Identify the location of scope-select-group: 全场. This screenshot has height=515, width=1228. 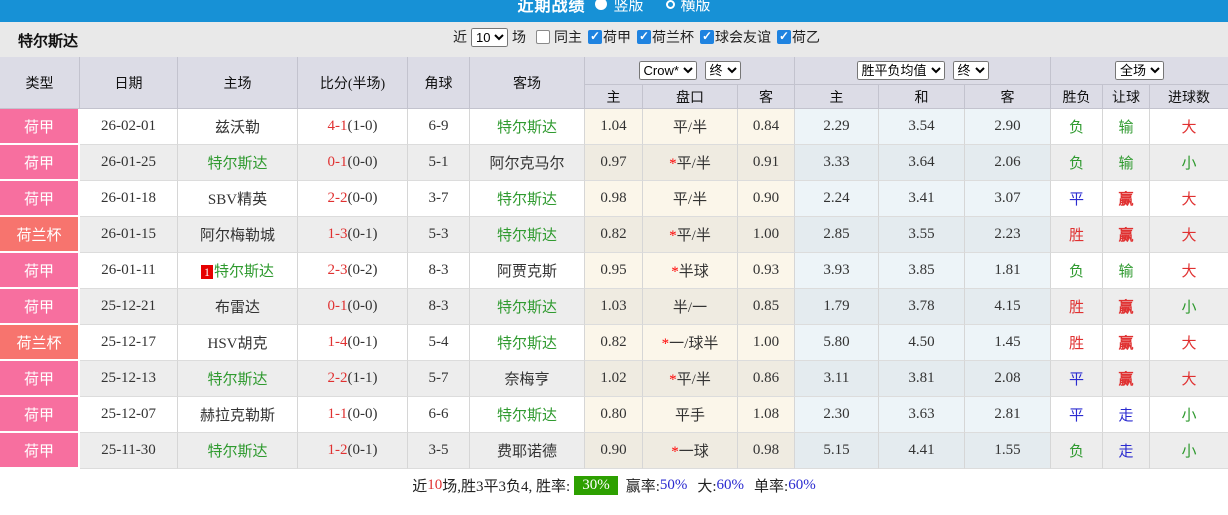
(1139, 71).